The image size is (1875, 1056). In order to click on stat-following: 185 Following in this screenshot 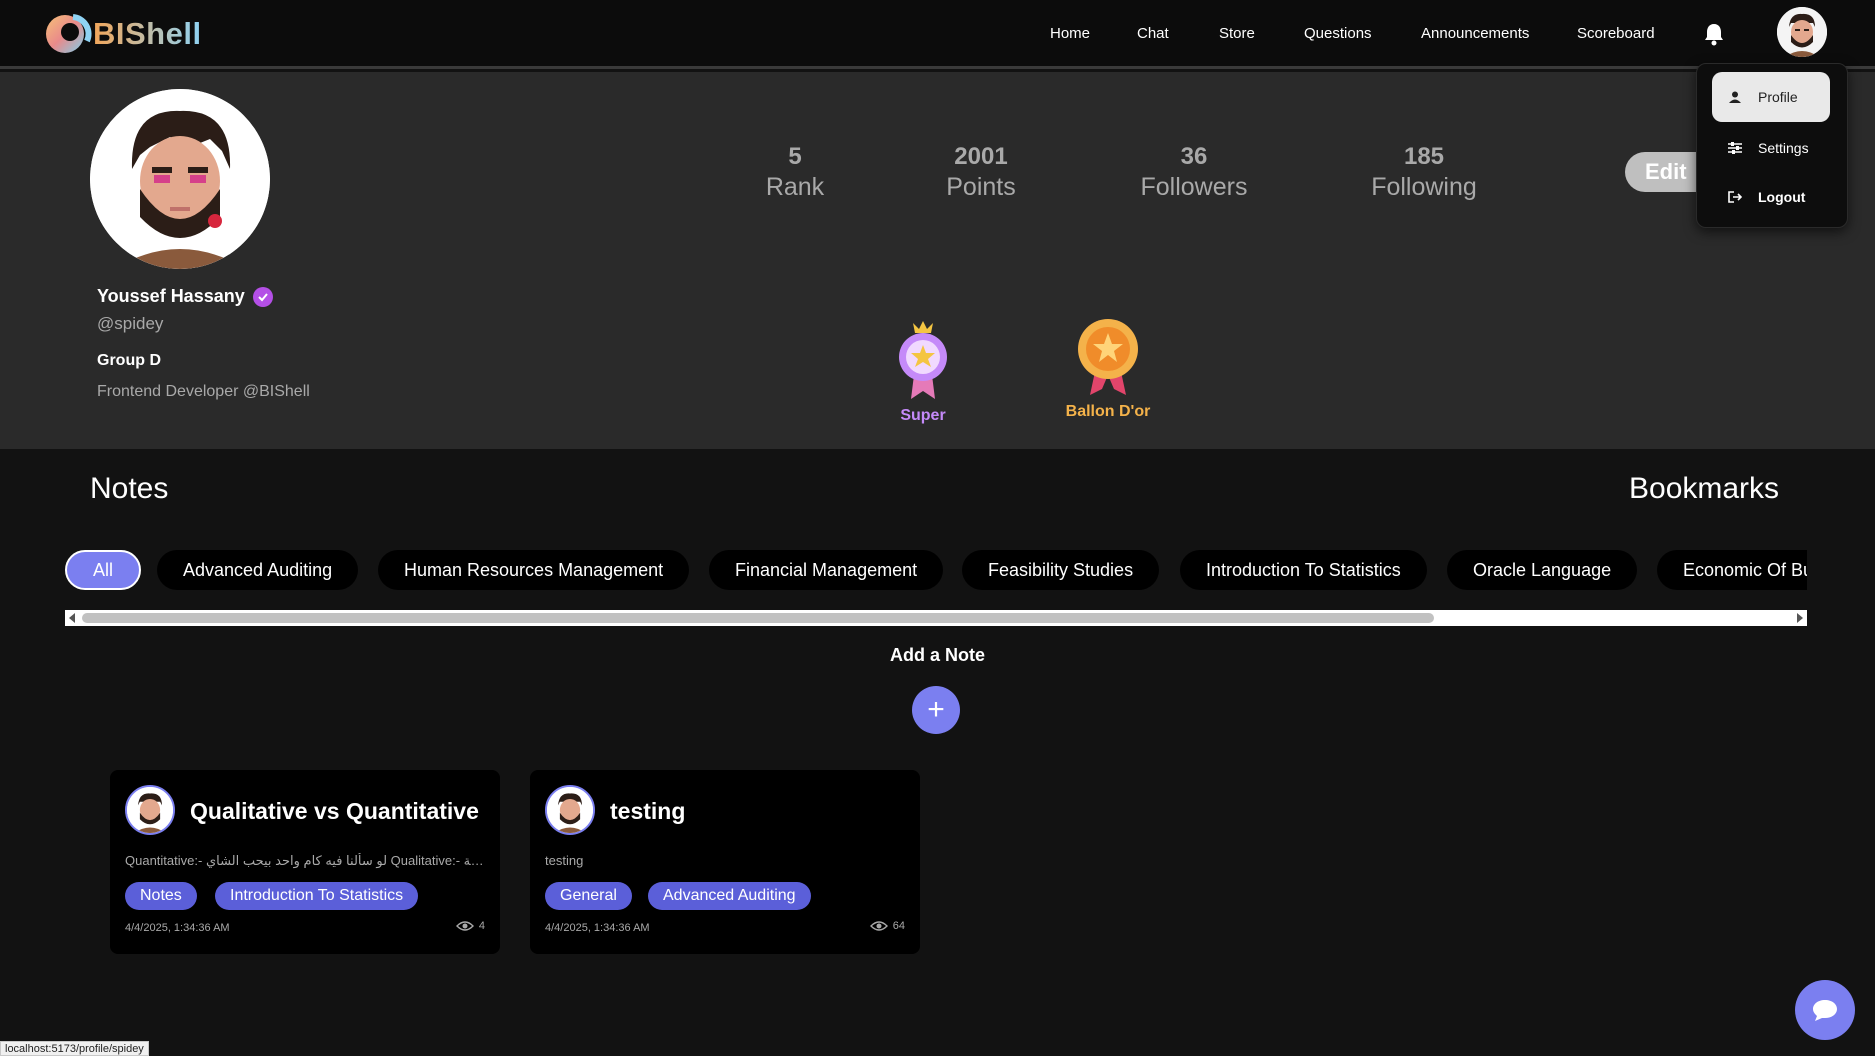, I will do `click(1424, 172)`.